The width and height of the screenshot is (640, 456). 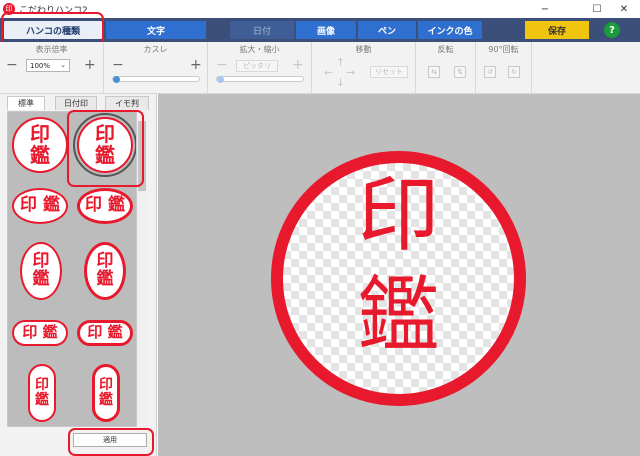 I want to click on fit-button: ピッタリ, so click(x=257, y=66).